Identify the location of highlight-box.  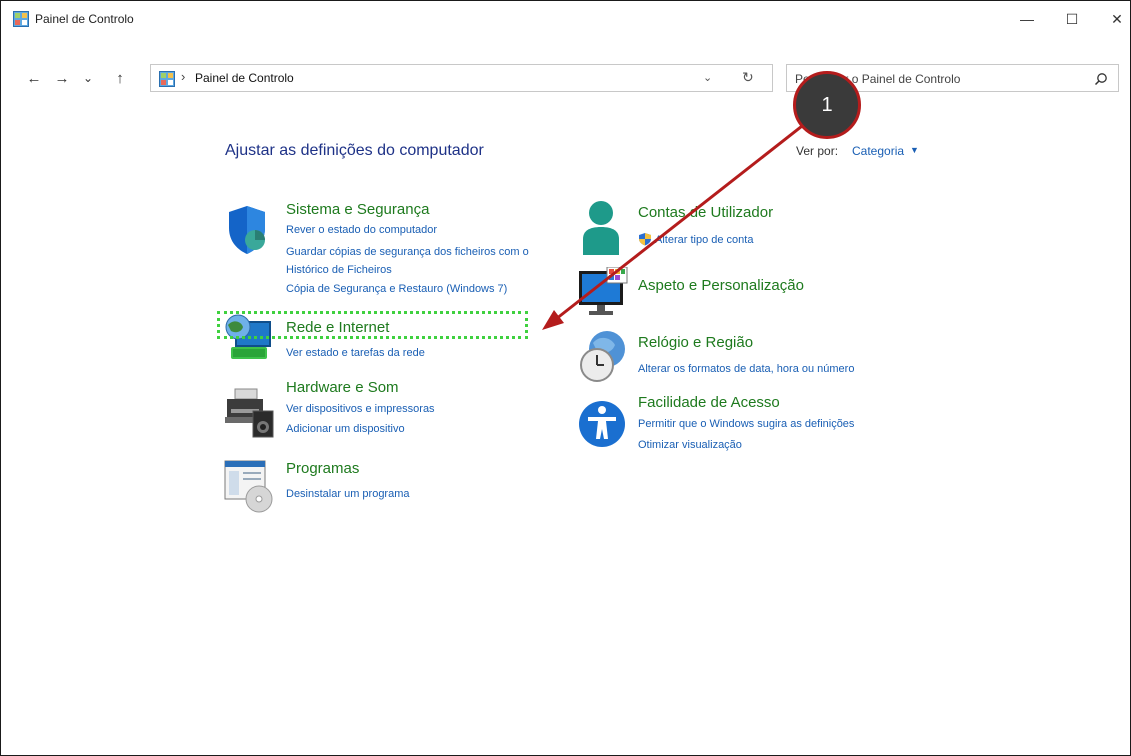
(372, 325).